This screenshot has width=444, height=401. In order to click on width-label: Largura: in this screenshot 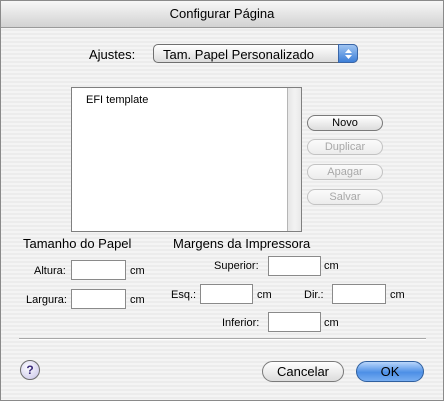, I will do `click(46, 300)`.